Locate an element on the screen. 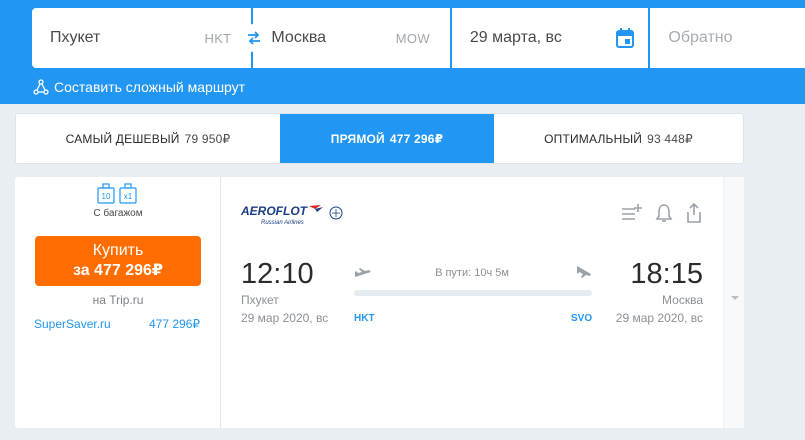 This screenshot has height=440, width=805. swap-directions-button is located at coordinates (254, 38).